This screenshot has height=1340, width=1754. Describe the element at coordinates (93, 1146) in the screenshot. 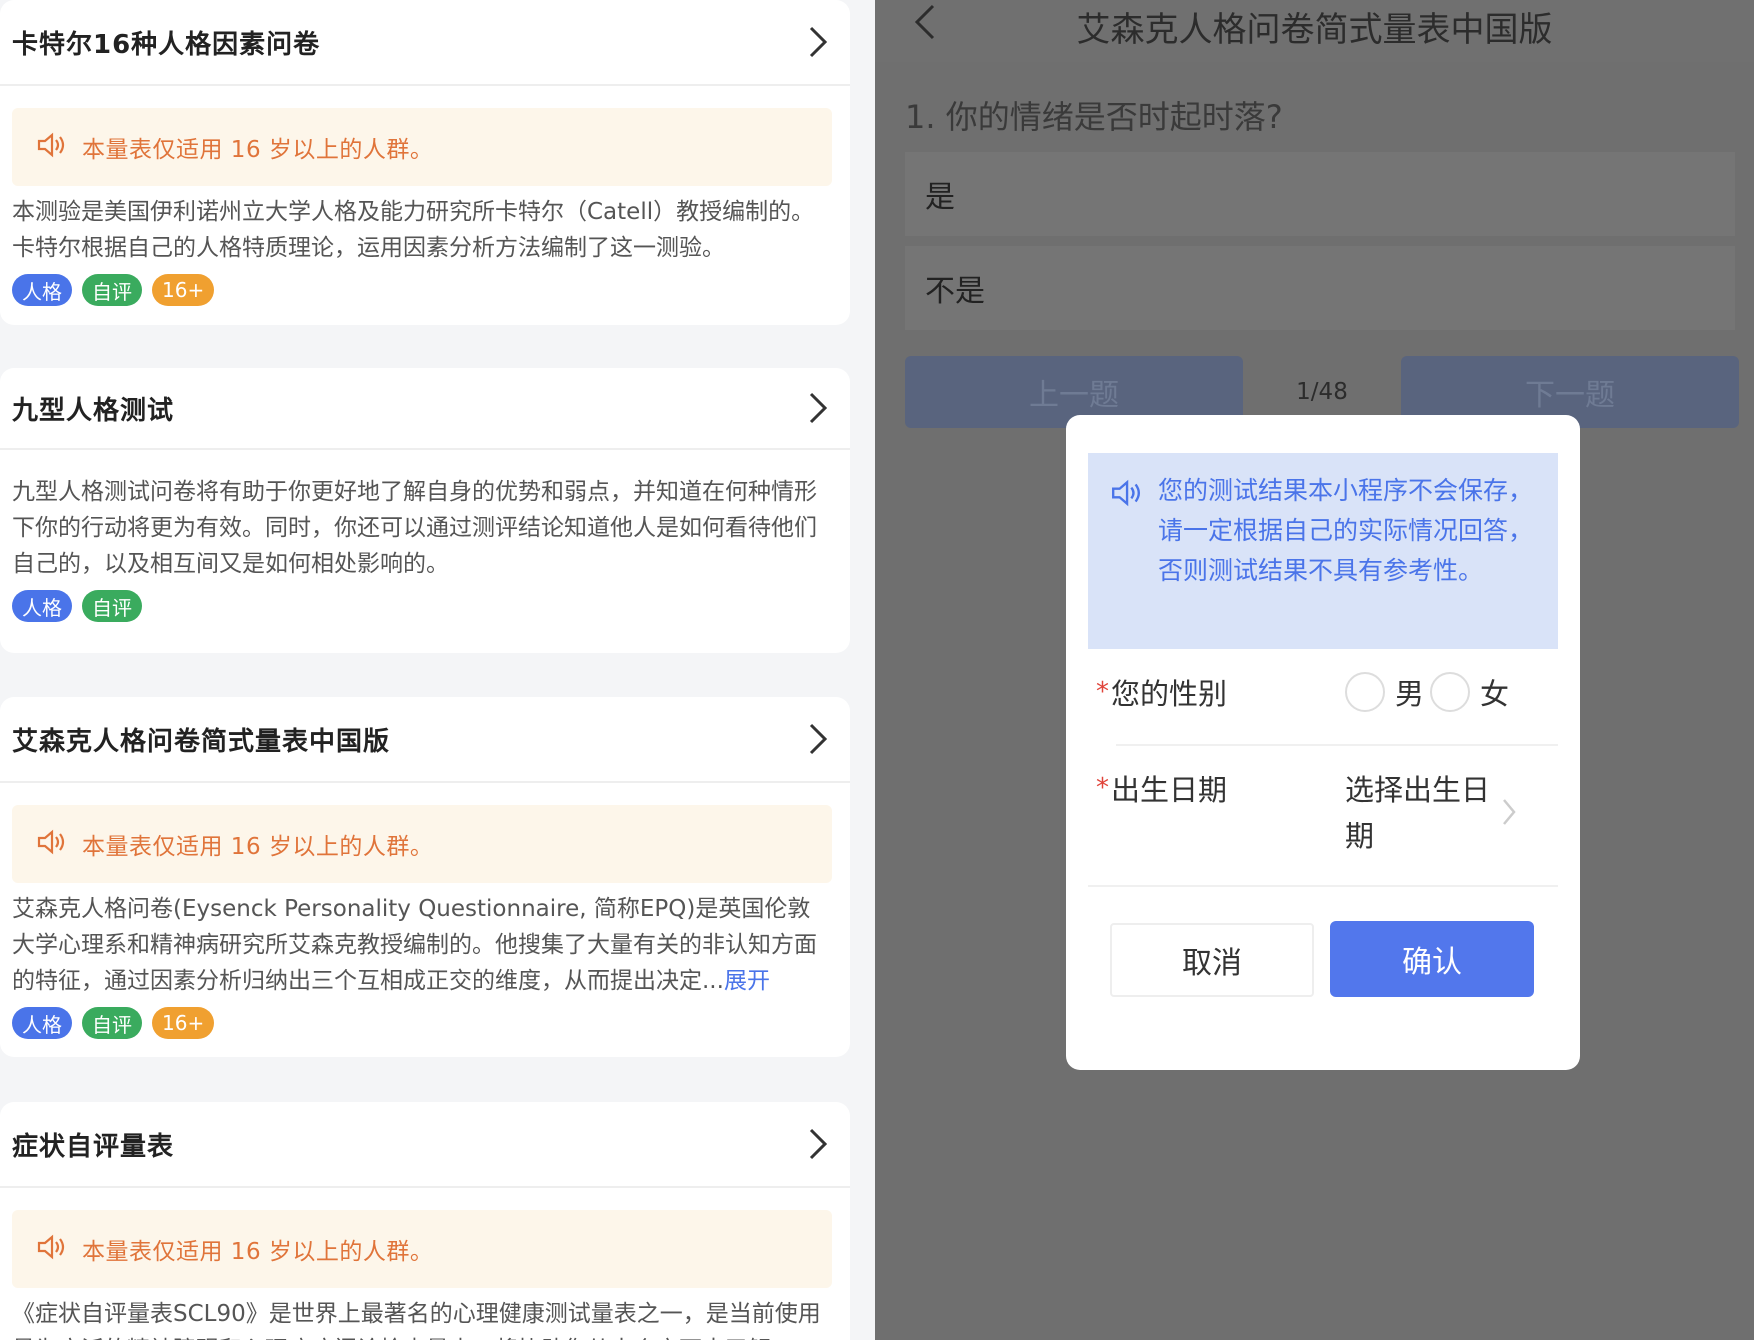

I see `card-title: 症状自评量表` at that location.